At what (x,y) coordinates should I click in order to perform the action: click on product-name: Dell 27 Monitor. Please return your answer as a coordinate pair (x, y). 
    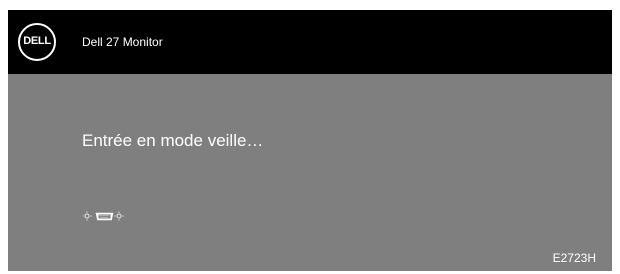
    Looking at the image, I should click on (122, 42).